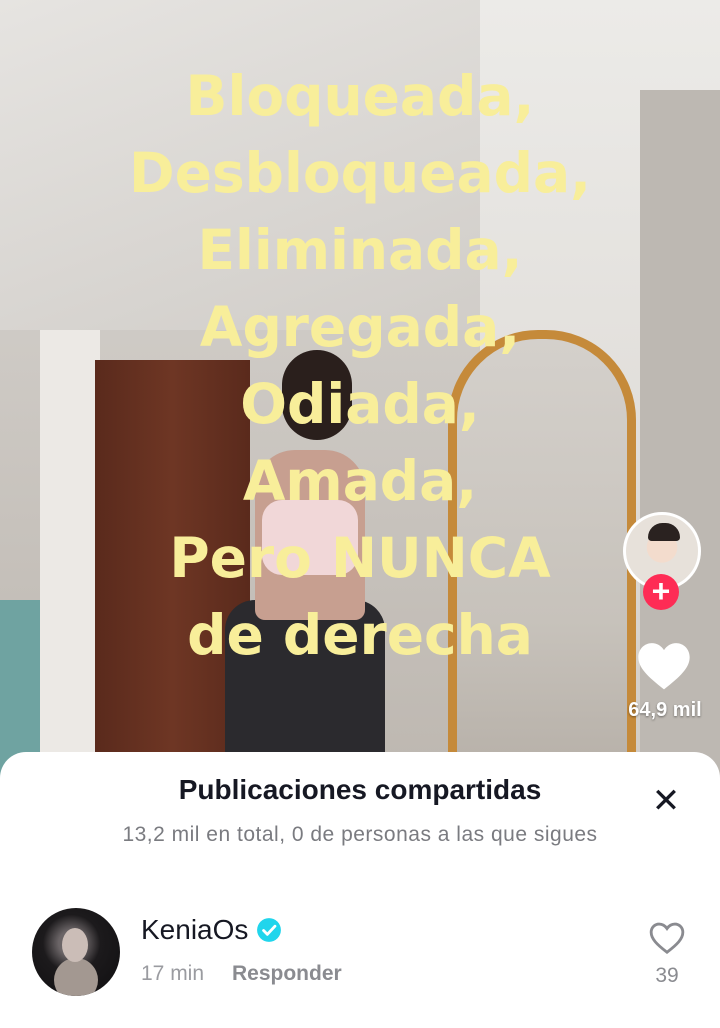 This screenshot has width=720, height=1028. I want to click on heart-icon, so click(664, 666).